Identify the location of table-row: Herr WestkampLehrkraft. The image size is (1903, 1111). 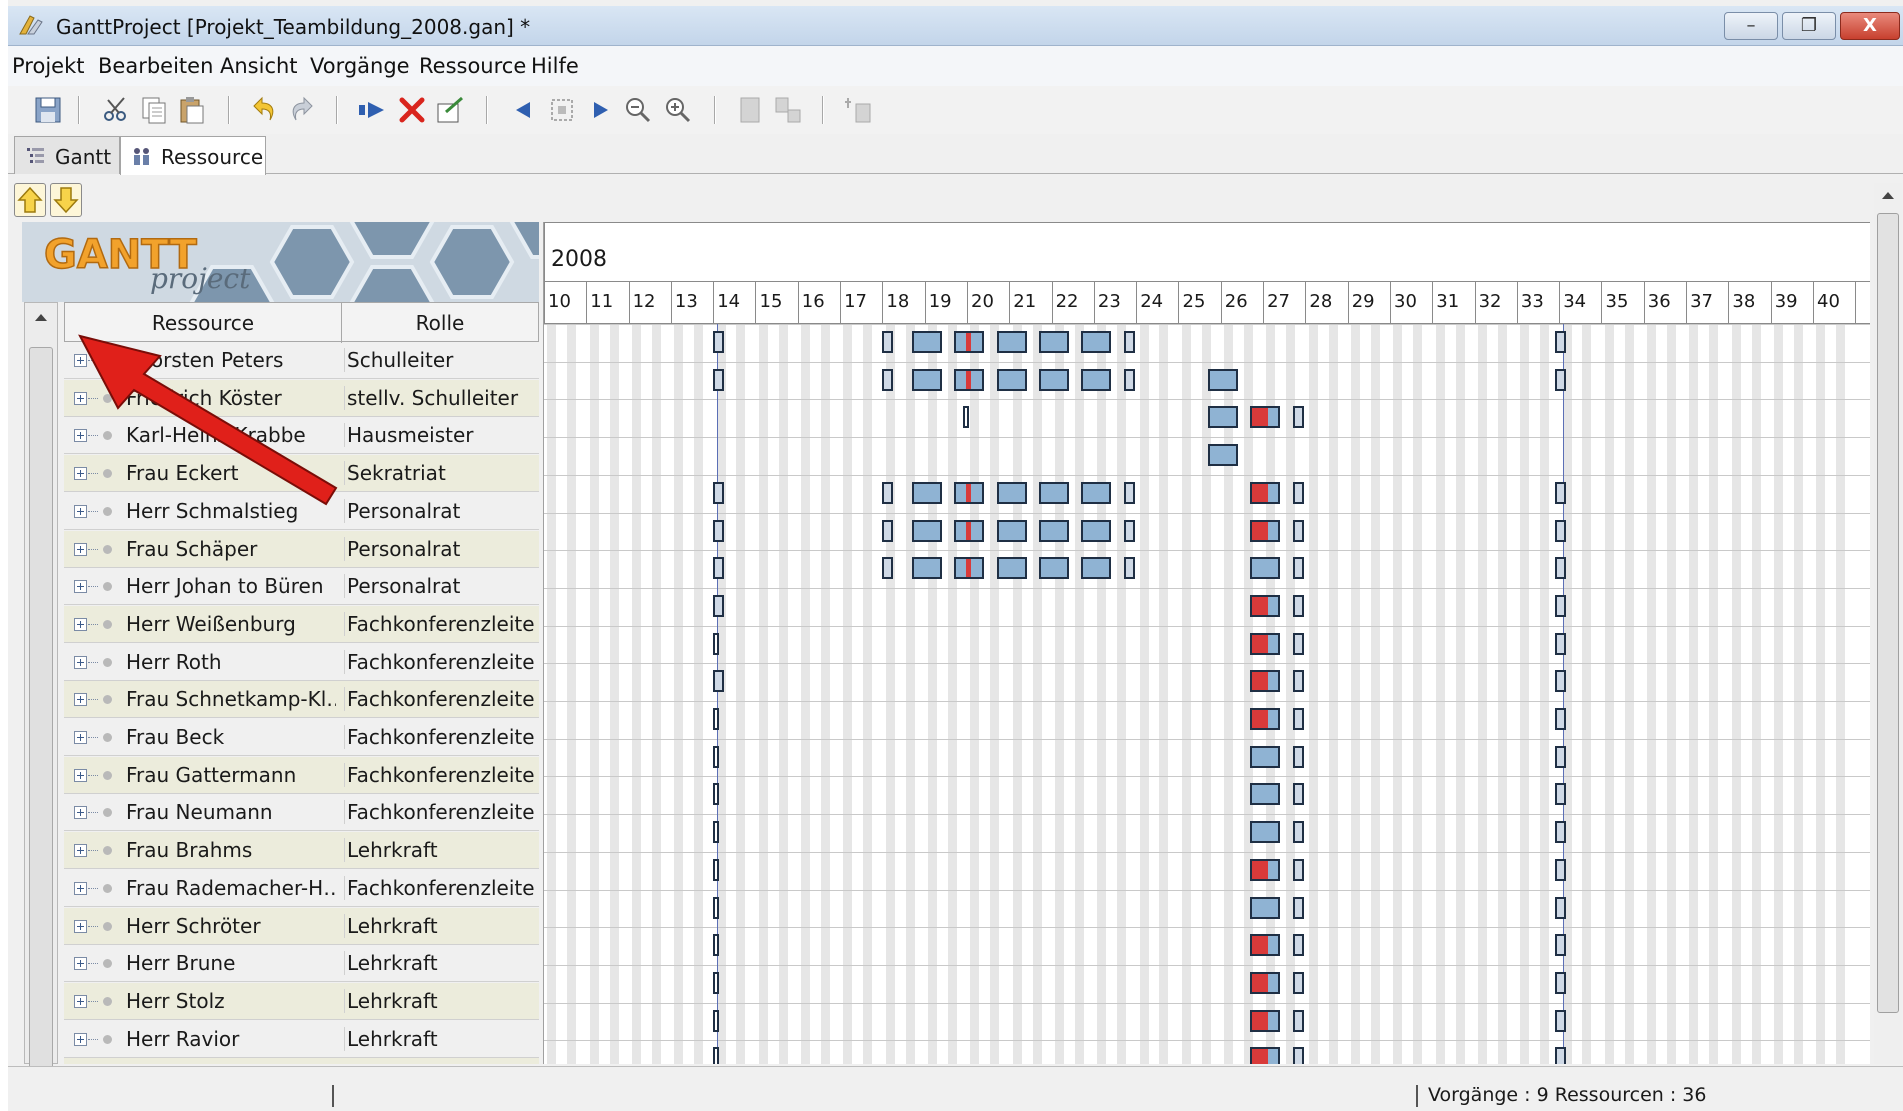
(301, 1061).